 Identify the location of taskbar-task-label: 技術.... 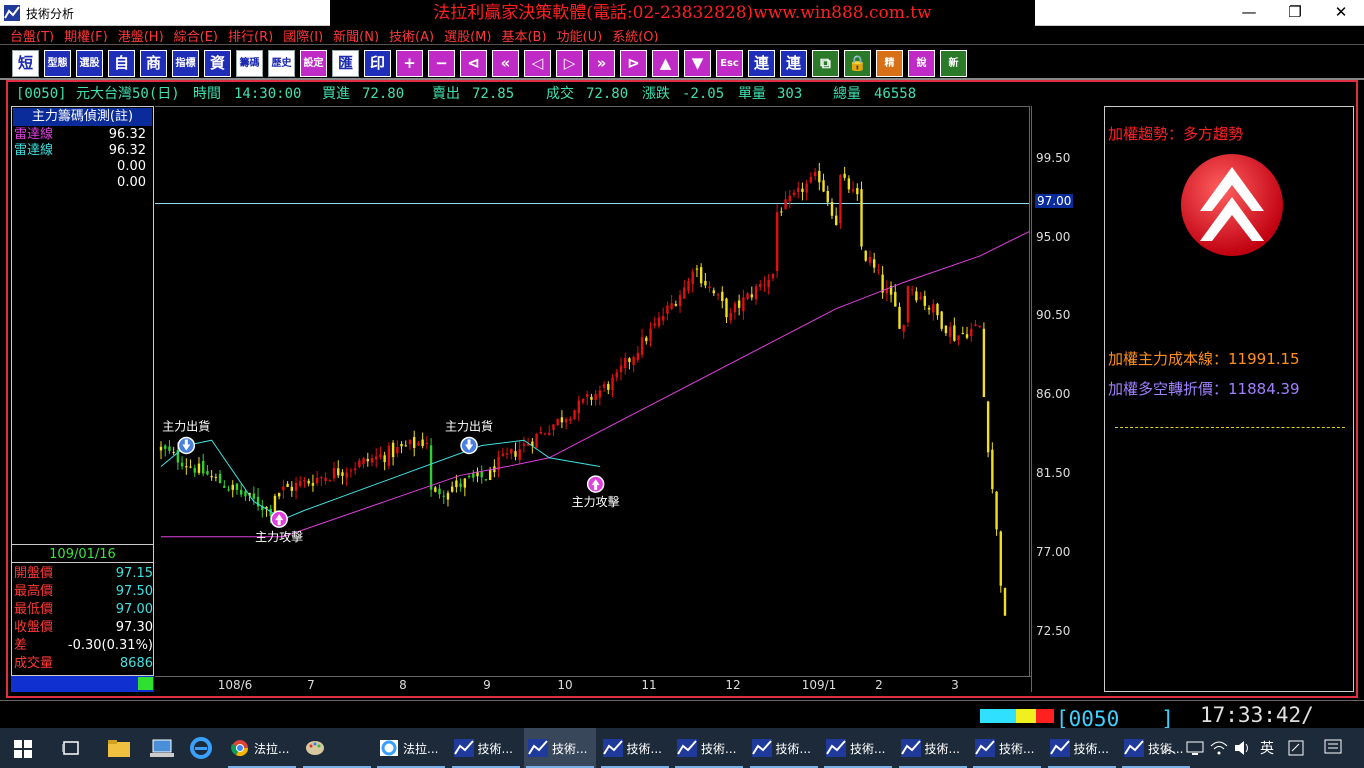
(793, 749).